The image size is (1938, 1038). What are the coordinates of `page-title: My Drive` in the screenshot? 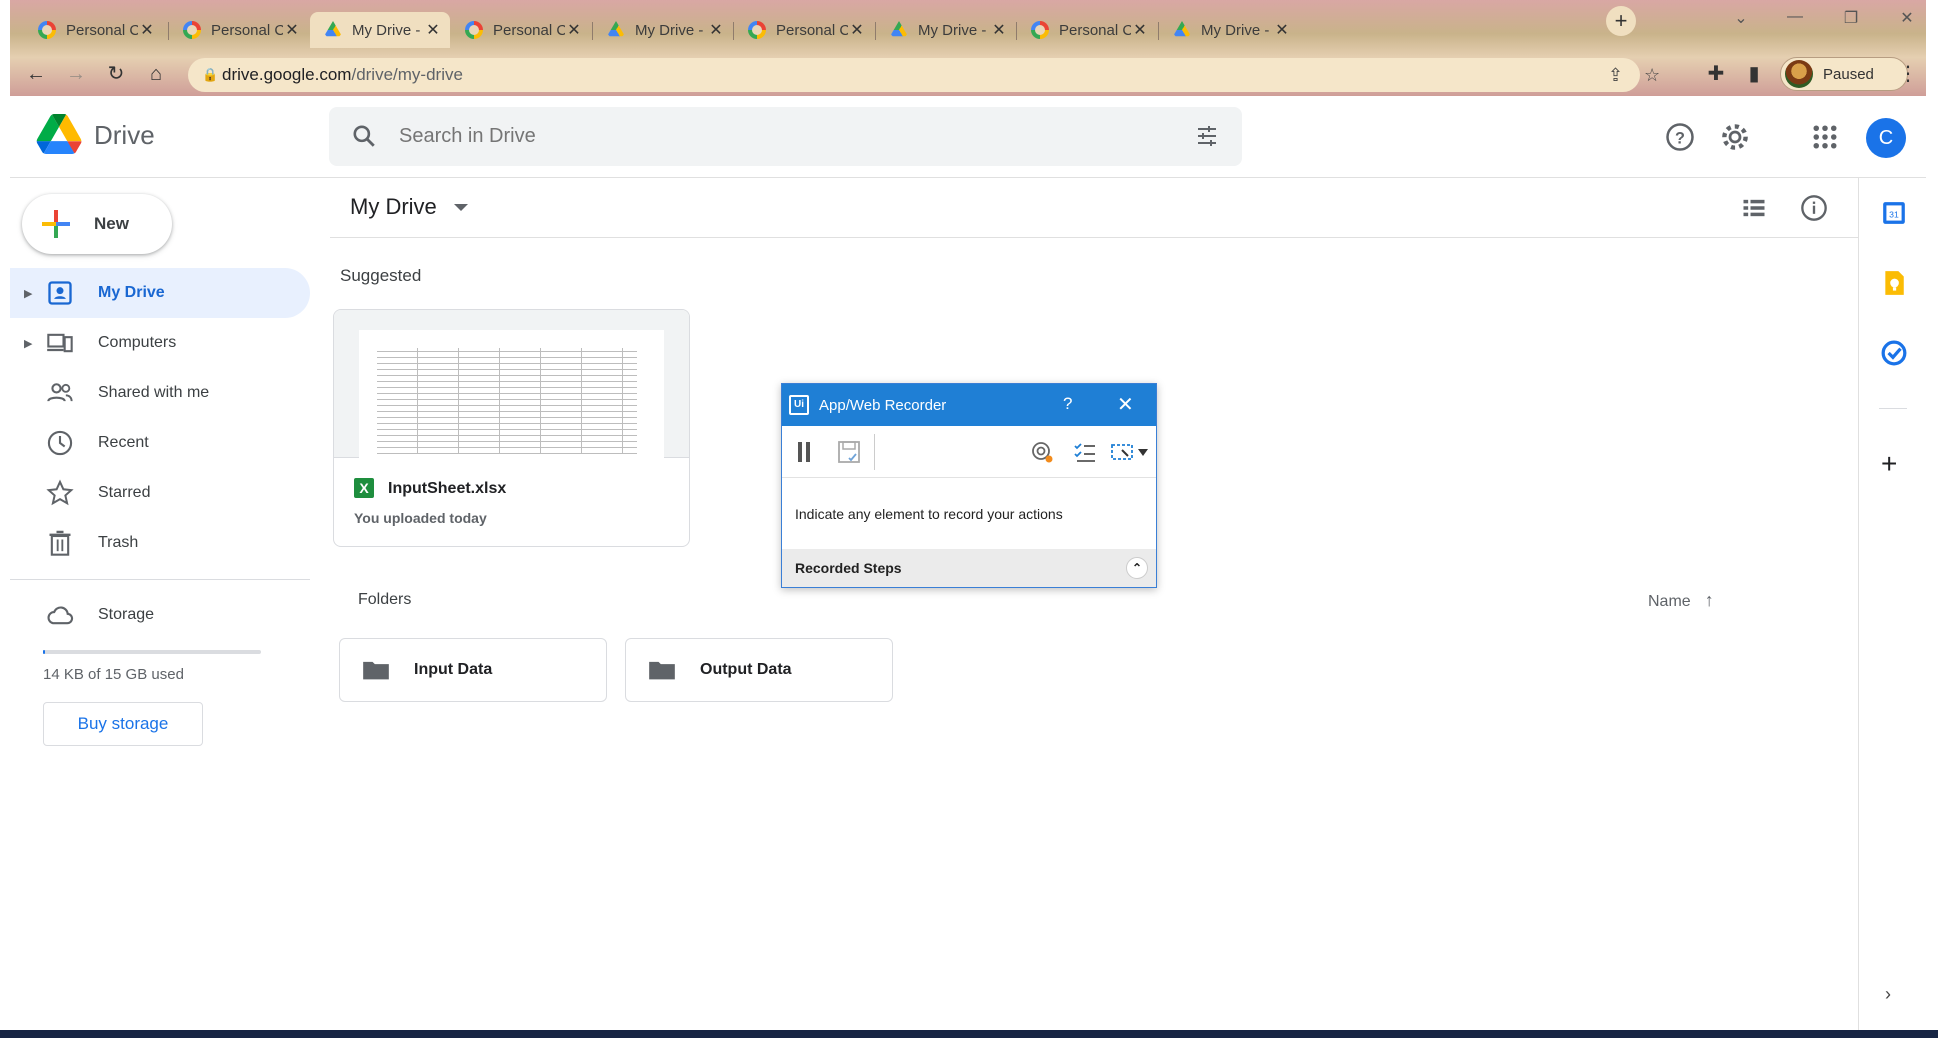 It's located at (393, 207).